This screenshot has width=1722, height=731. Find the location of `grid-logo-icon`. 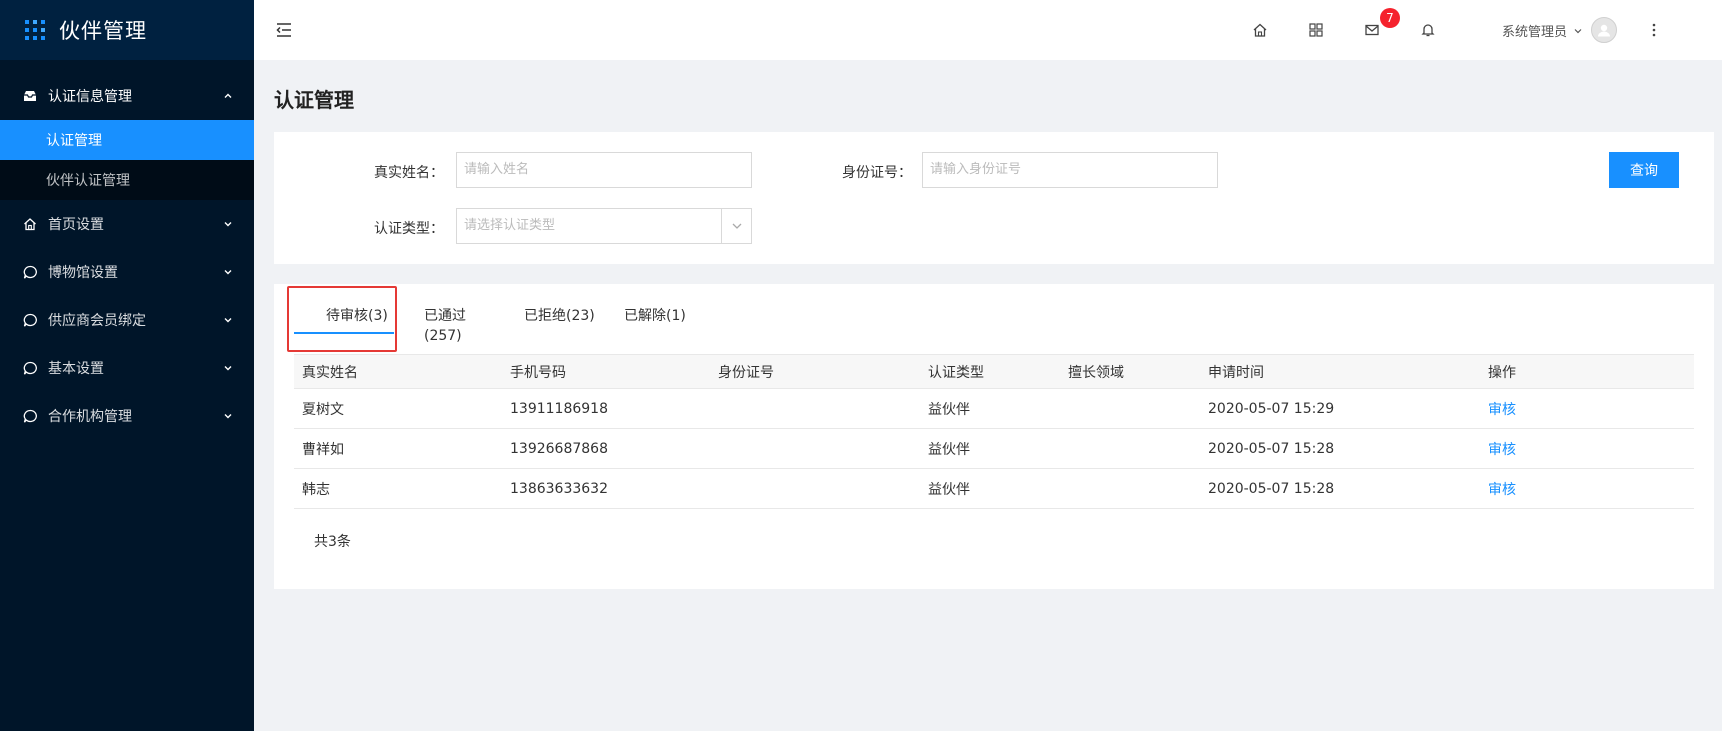

grid-logo-icon is located at coordinates (35, 30).